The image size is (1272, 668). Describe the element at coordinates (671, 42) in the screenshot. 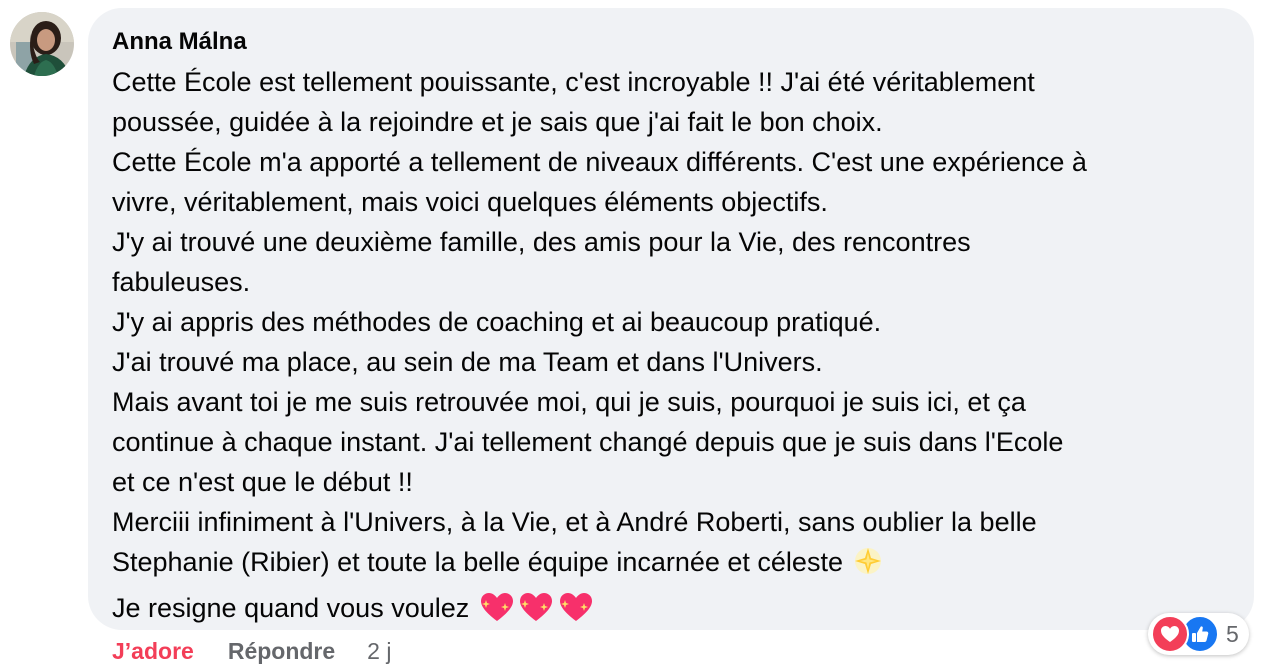

I see `comment-author: Anna Málna` at that location.